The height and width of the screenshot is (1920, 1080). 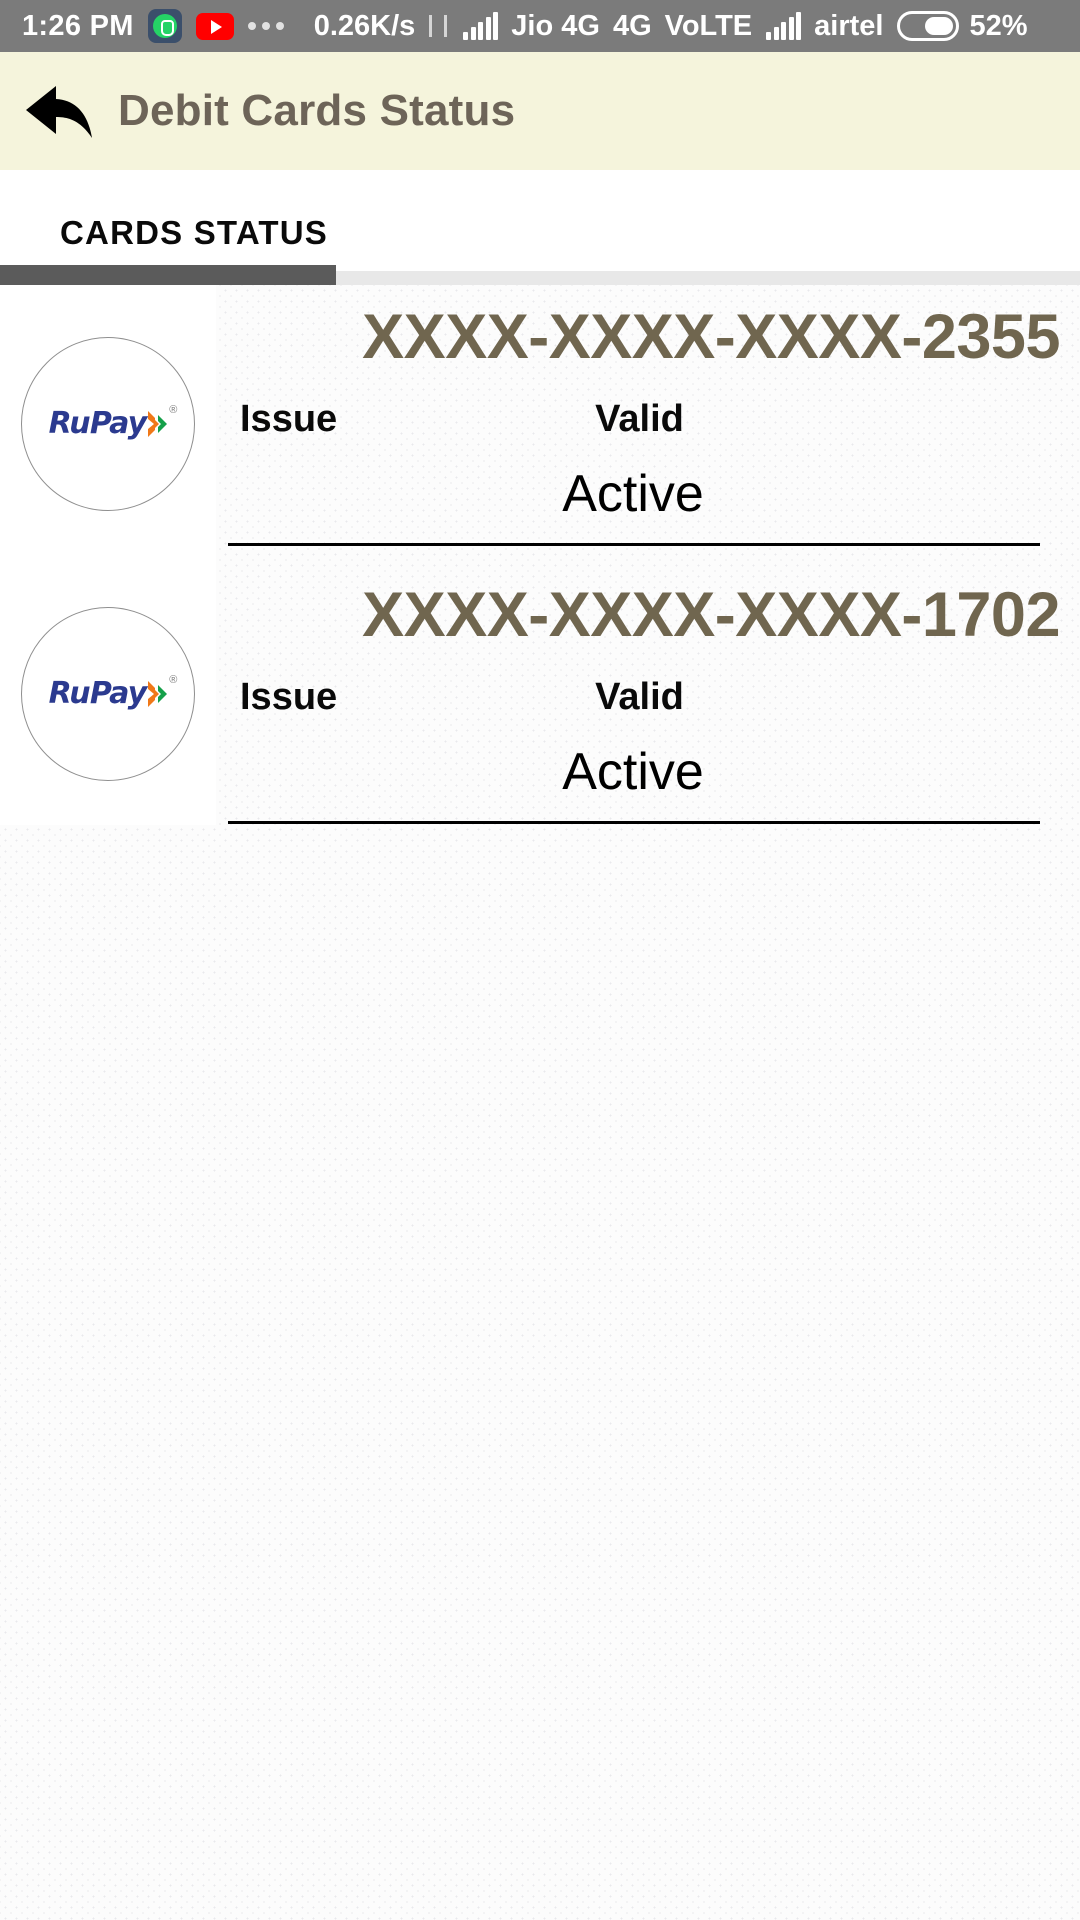 I want to click on more-notifications-icon, so click(x=265, y=26).